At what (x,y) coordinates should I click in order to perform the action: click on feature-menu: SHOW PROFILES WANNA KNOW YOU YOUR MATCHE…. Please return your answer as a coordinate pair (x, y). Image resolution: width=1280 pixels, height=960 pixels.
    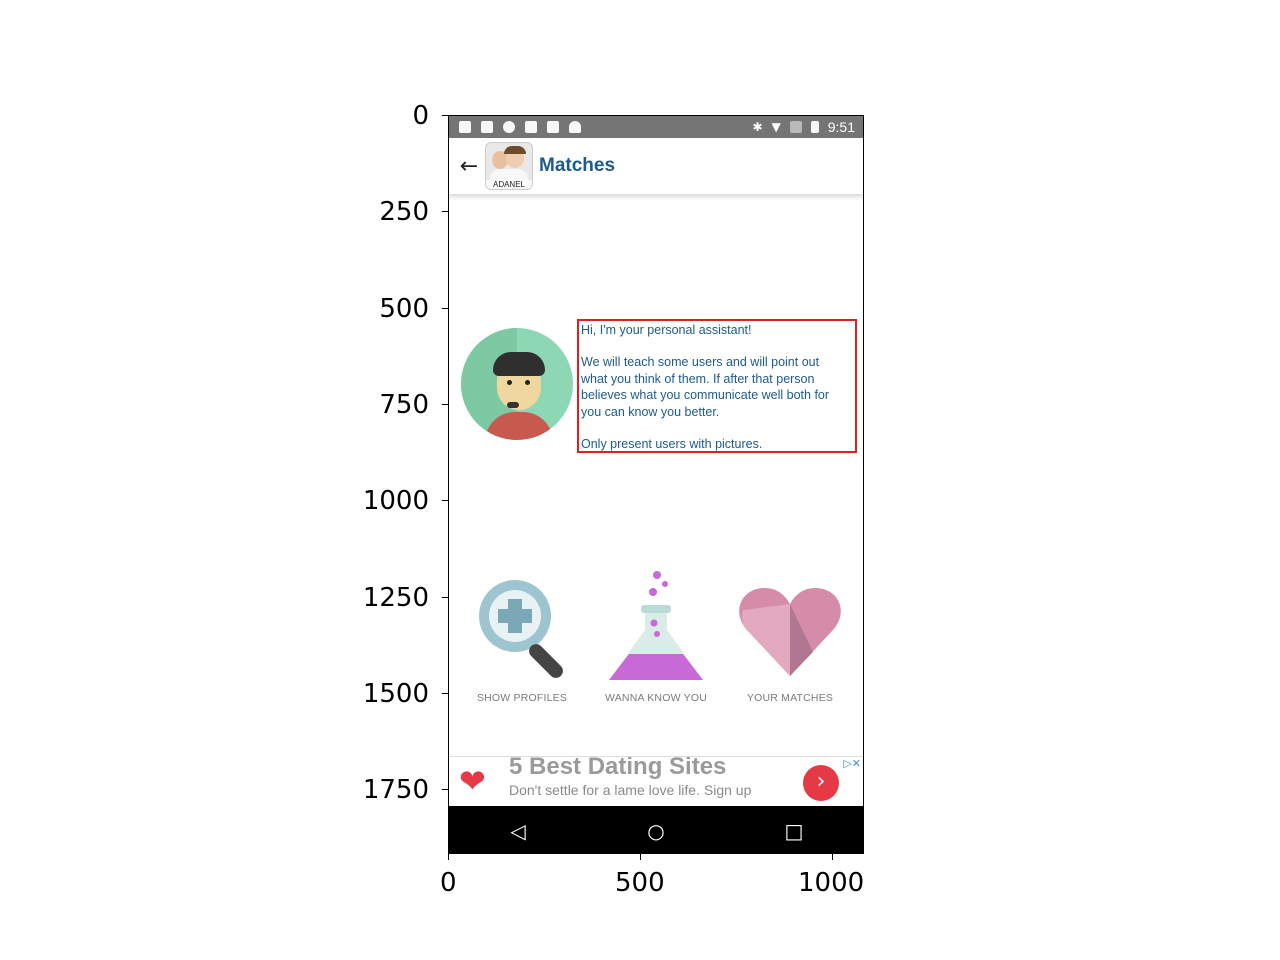
    Looking at the image, I should click on (656, 638).